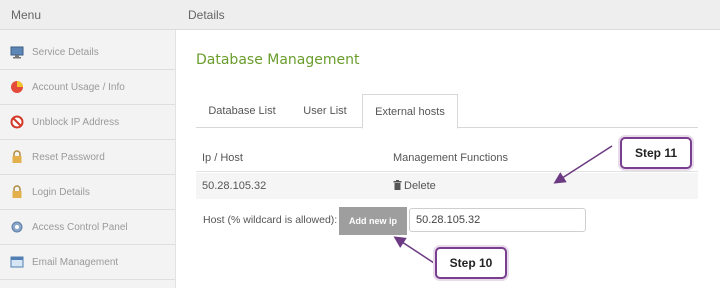 The image size is (720, 288). Describe the element at coordinates (76, 122) in the screenshot. I see `sidebar-item-label: Unblock IP Address` at that location.